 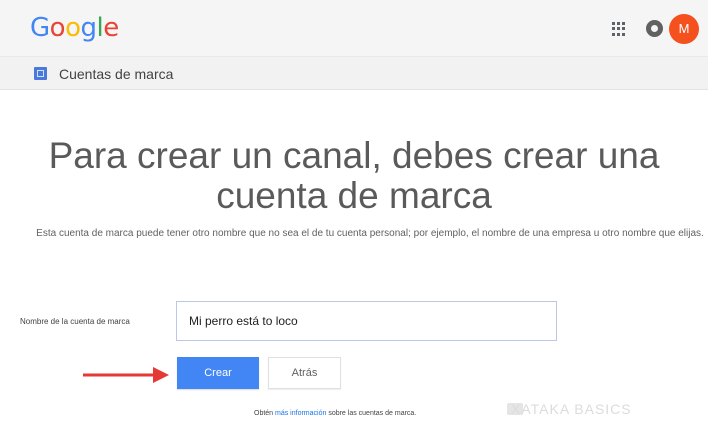 I want to click on footer-suffix: sobre las cuentas de marca., so click(x=371, y=413).